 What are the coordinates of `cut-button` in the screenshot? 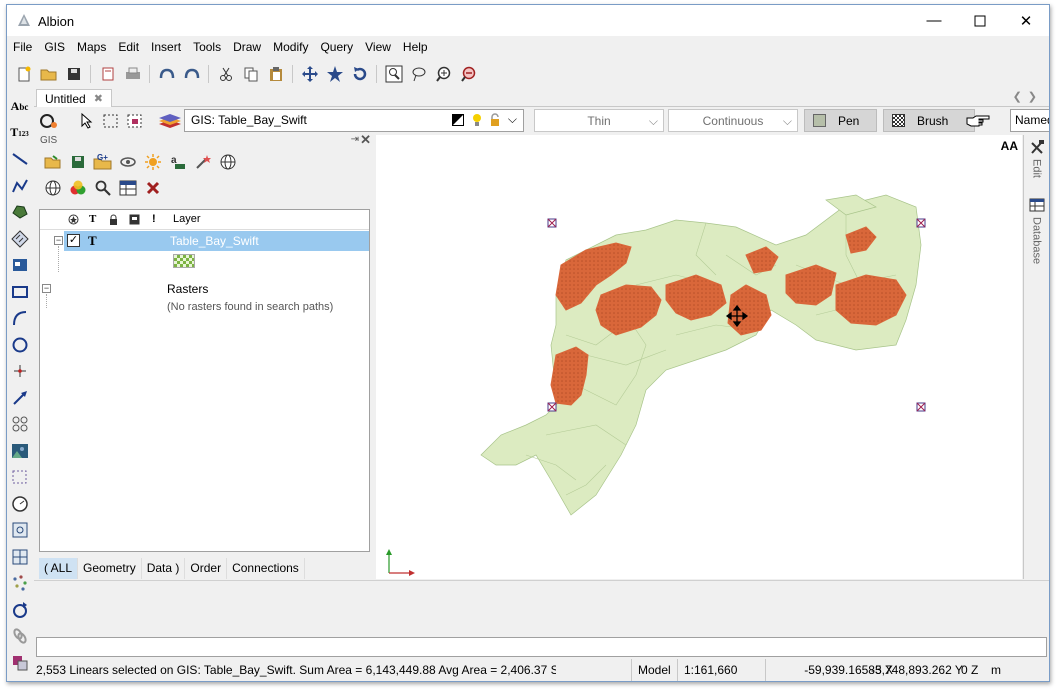 It's located at (225, 74).